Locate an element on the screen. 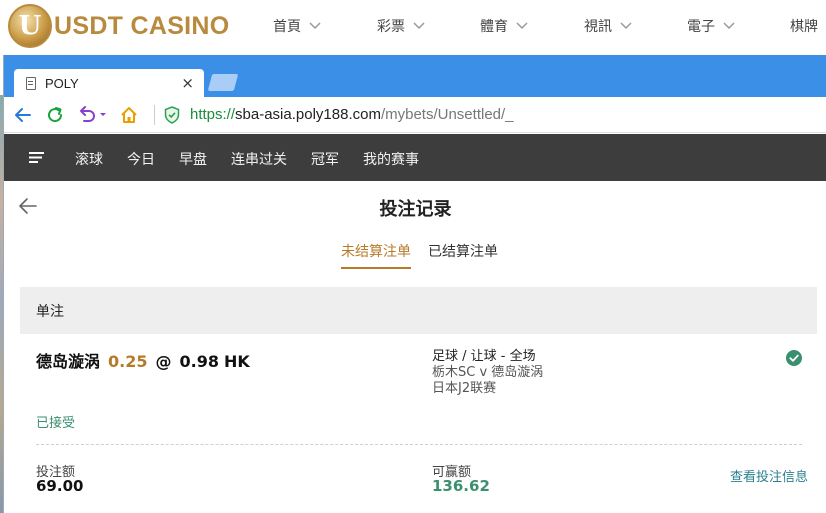 The width and height of the screenshot is (826, 513). active-tab-indicator is located at coordinates (376, 268).